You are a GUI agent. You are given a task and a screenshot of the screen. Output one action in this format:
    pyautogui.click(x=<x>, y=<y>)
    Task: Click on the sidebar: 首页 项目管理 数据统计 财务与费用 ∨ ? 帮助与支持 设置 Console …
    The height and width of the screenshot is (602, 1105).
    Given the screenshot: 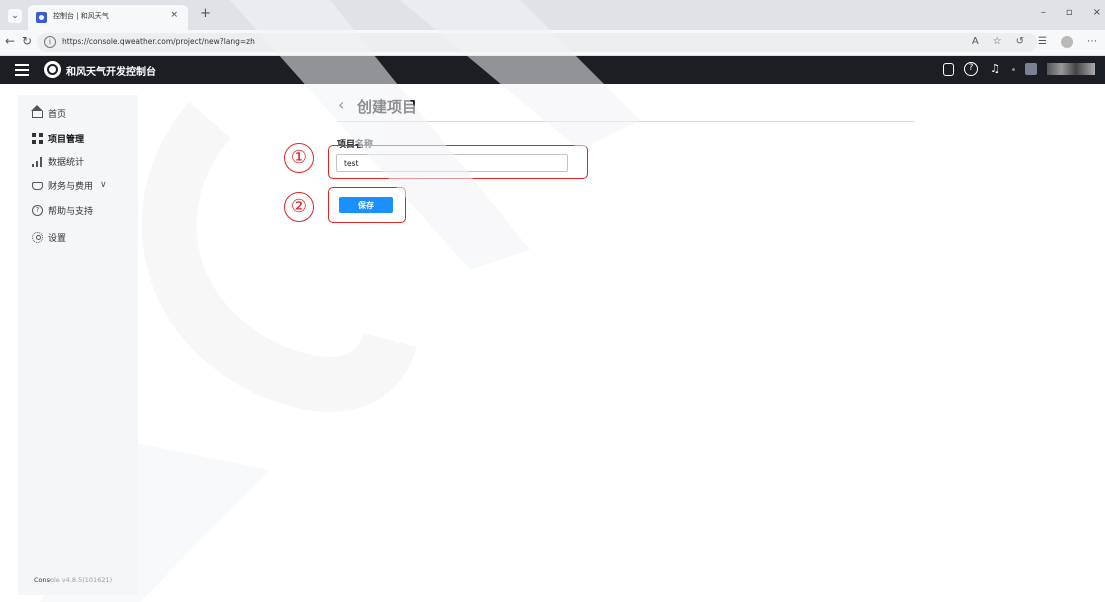 What is the action you would take?
    pyautogui.click(x=78, y=345)
    